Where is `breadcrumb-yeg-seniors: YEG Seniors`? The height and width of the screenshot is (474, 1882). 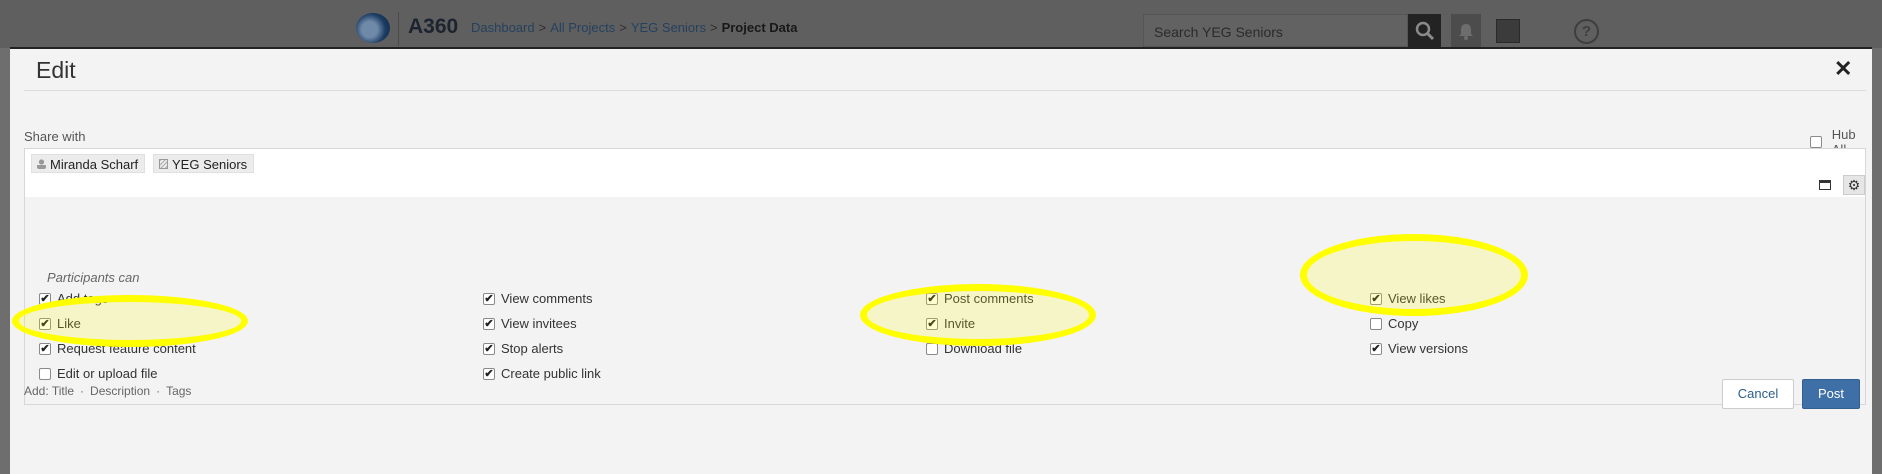 breadcrumb-yeg-seniors: YEG Seniors is located at coordinates (668, 27).